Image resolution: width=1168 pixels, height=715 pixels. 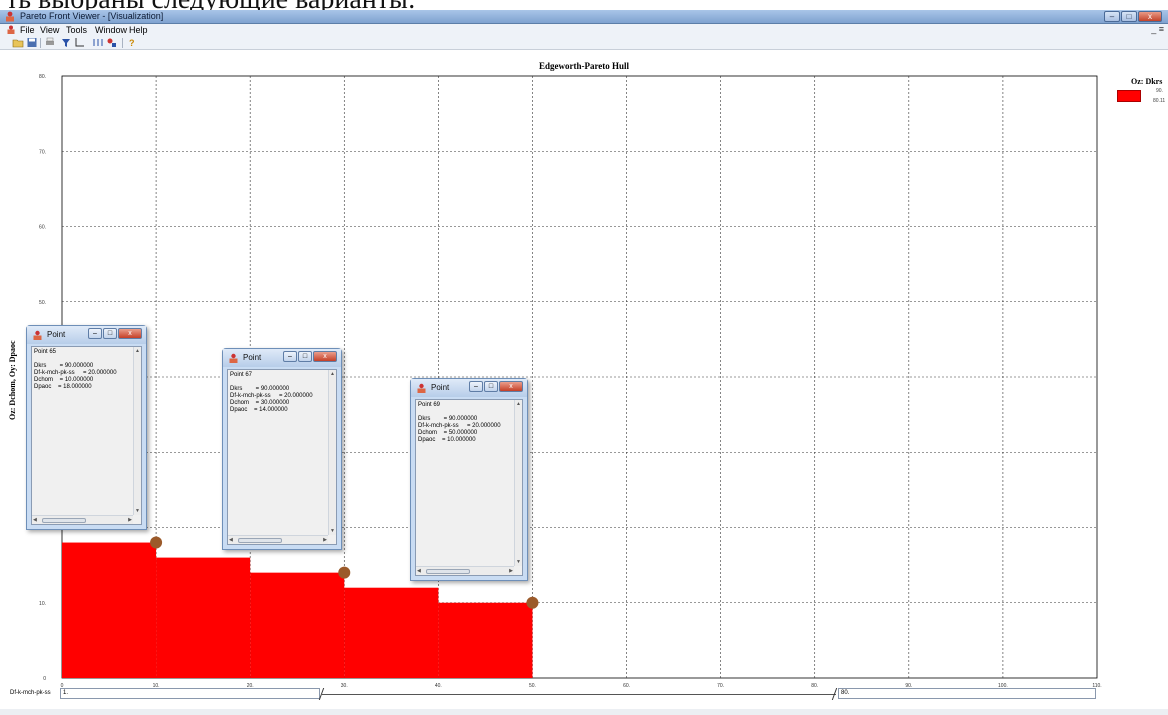 What do you see at coordinates (438, 686) in the screenshot?
I see `x-tick-label: 40.` at bounding box center [438, 686].